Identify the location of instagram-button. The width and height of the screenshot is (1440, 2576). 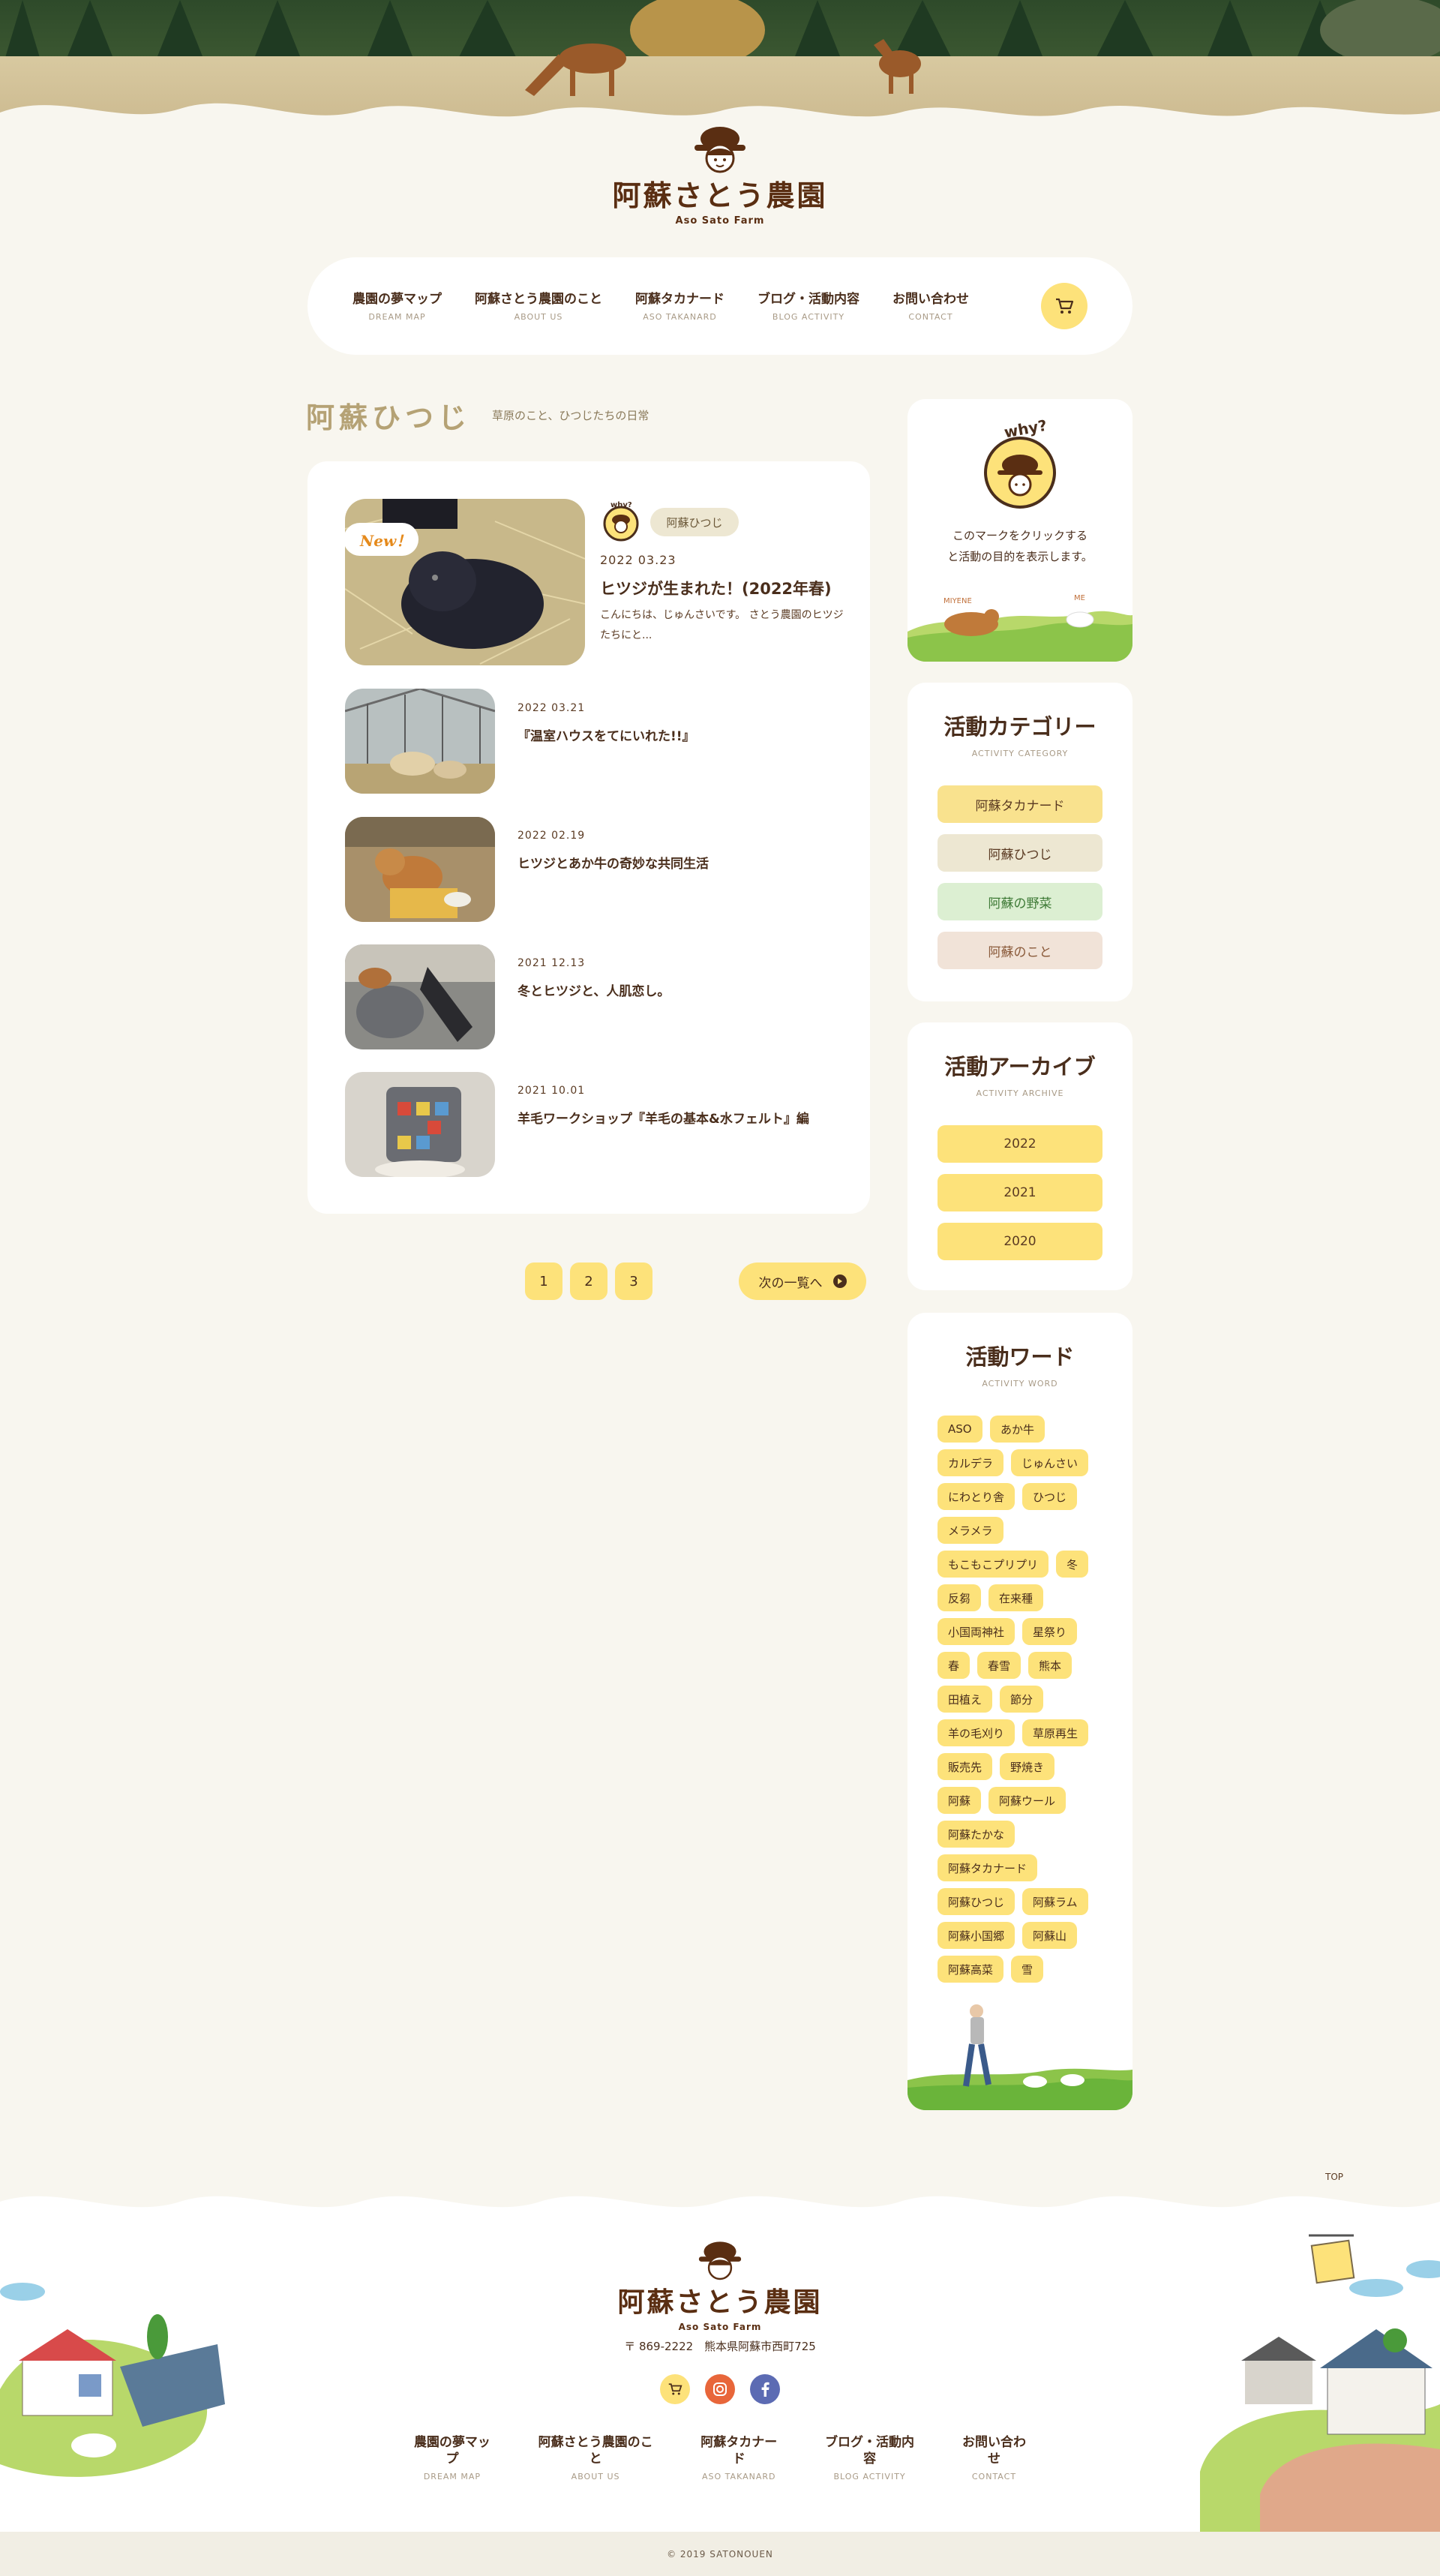
(720, 2389).